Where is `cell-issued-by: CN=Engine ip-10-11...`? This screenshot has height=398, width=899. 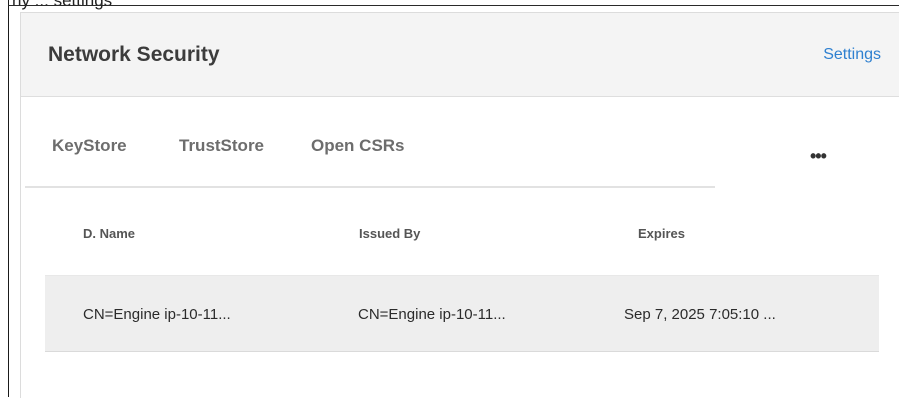 cell-issued-by: CN=Engine ip-10-11... is located at coordinates (432, 314).